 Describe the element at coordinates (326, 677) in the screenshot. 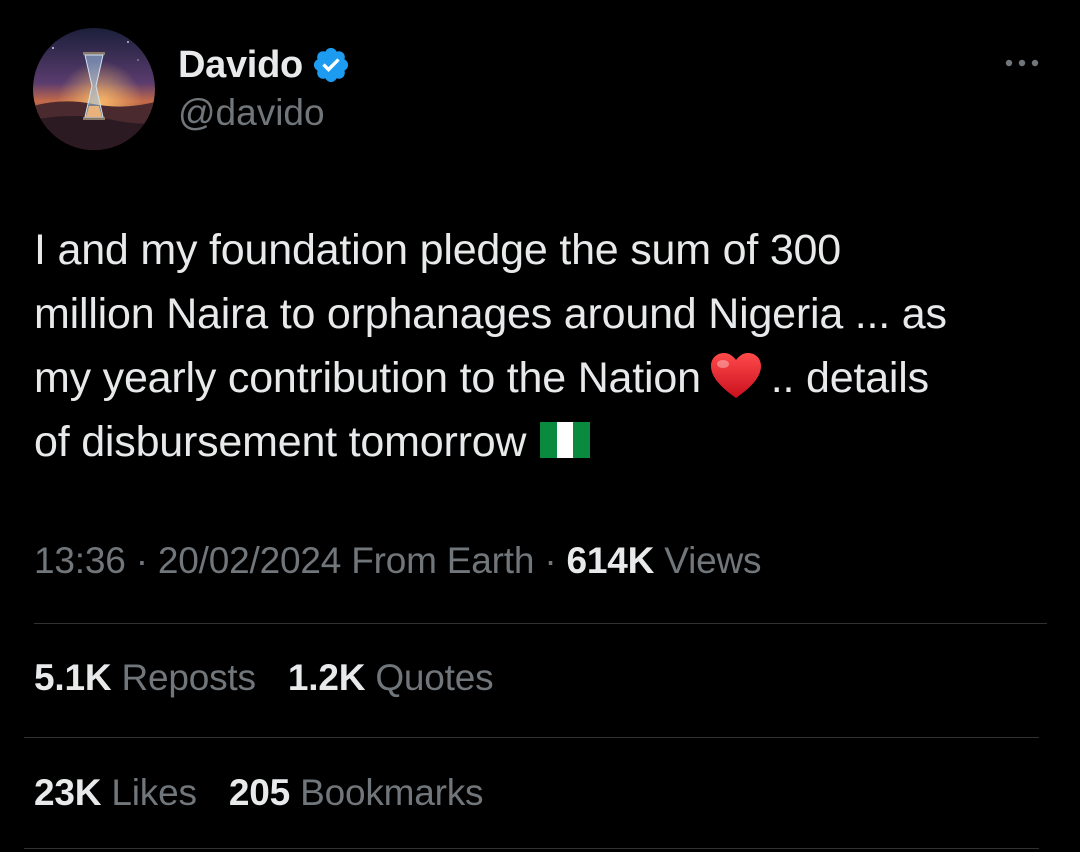

I see `quotes-count: 1.2K` at that location.